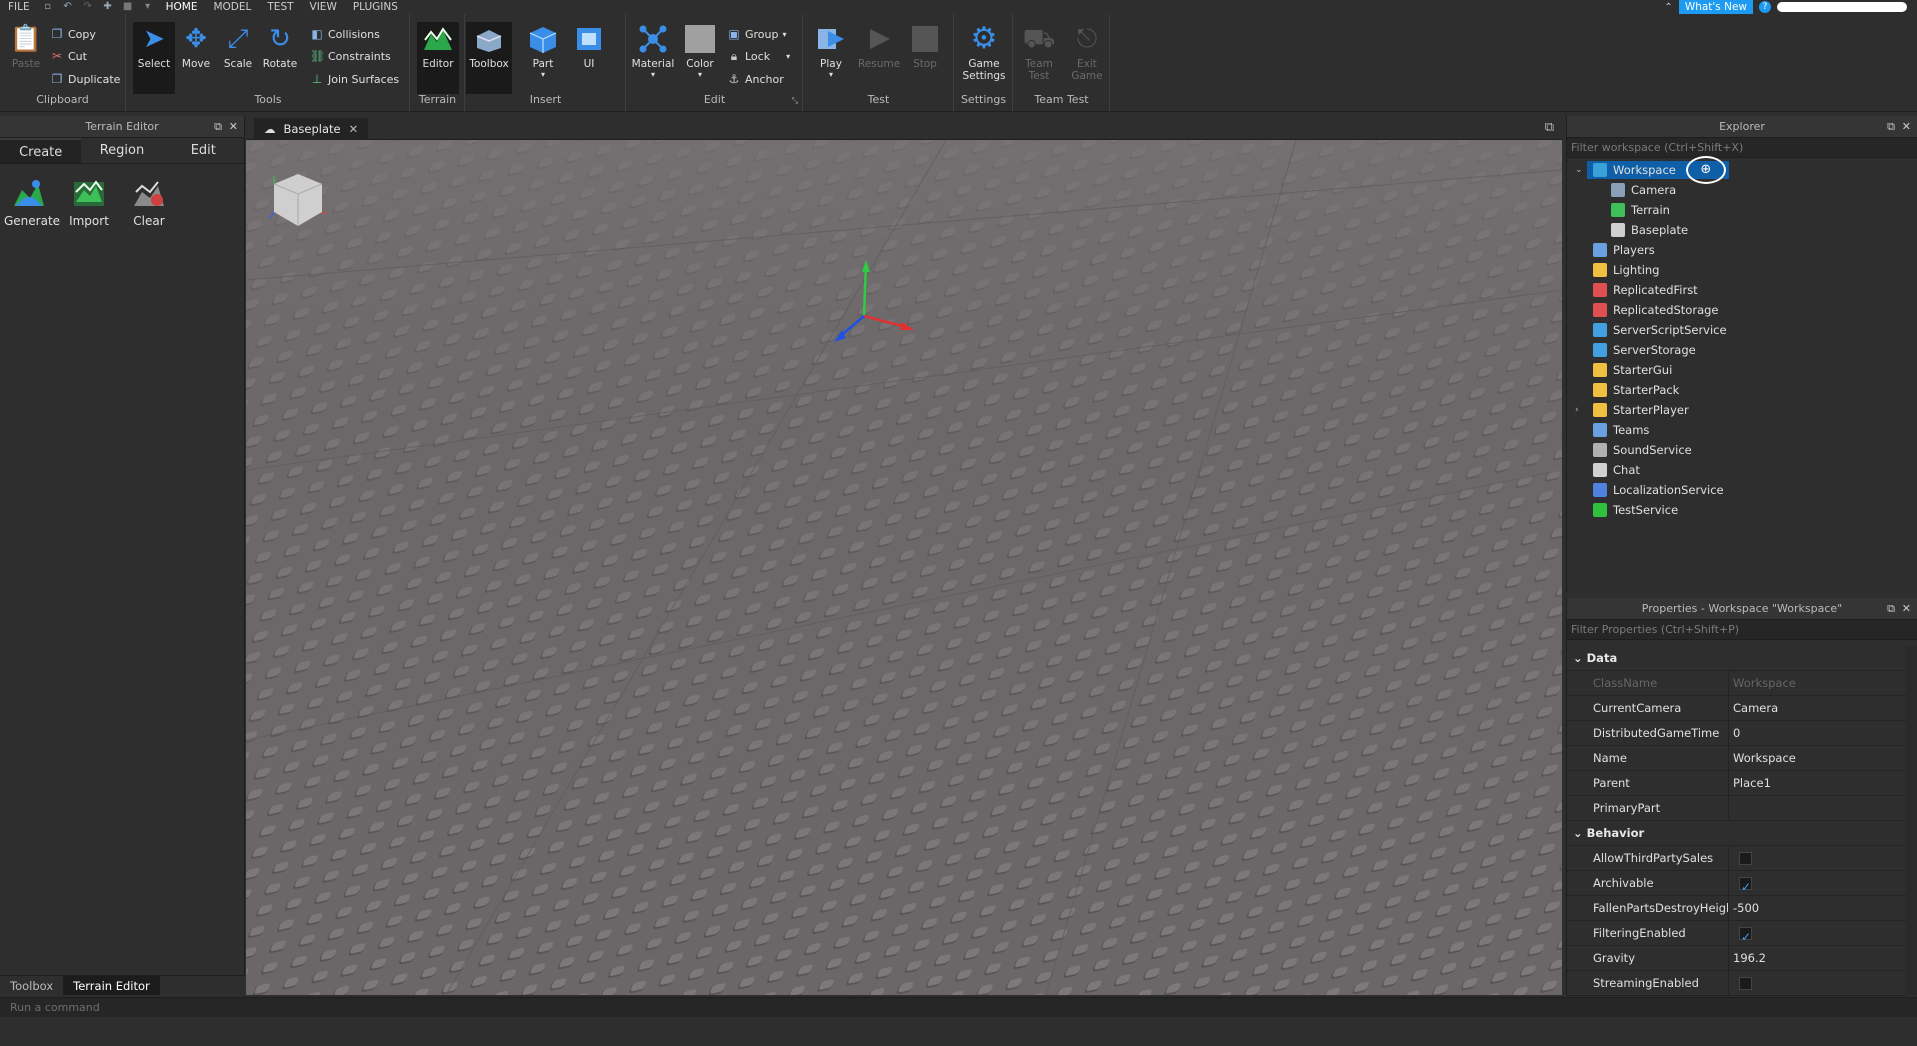  I want to click on property-row: Gravity 196.2, so click(1737, 958).